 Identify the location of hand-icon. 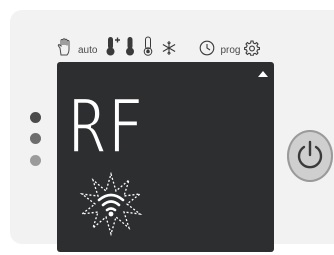
(65, 47).